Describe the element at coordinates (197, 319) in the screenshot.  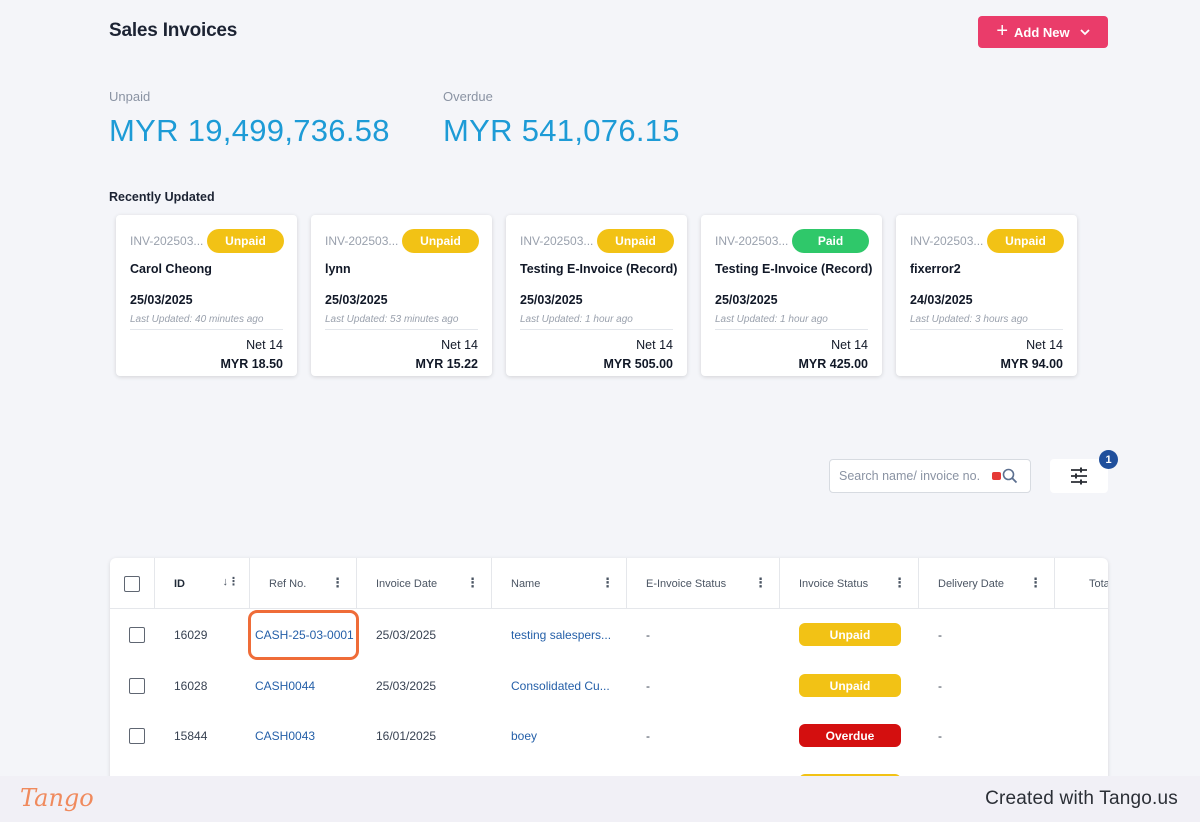
I see `card-last-updated: Last Updated: 40 minutes ago` at that location.